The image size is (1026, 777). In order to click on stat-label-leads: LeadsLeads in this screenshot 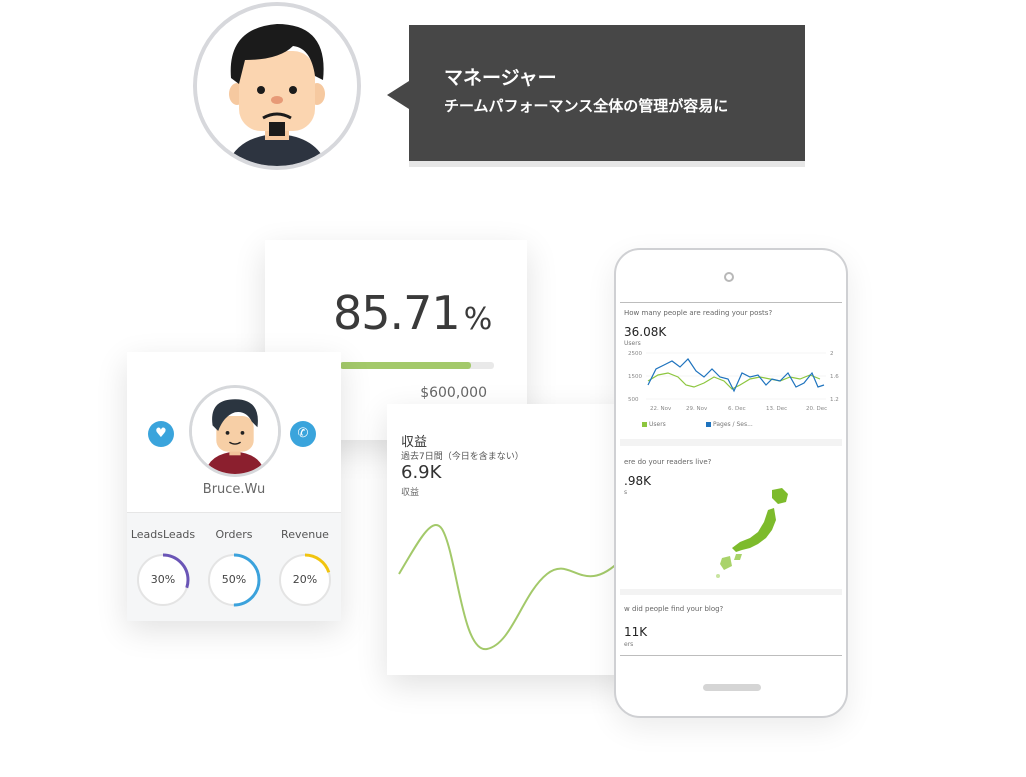, I will do `click(163, 534)`.